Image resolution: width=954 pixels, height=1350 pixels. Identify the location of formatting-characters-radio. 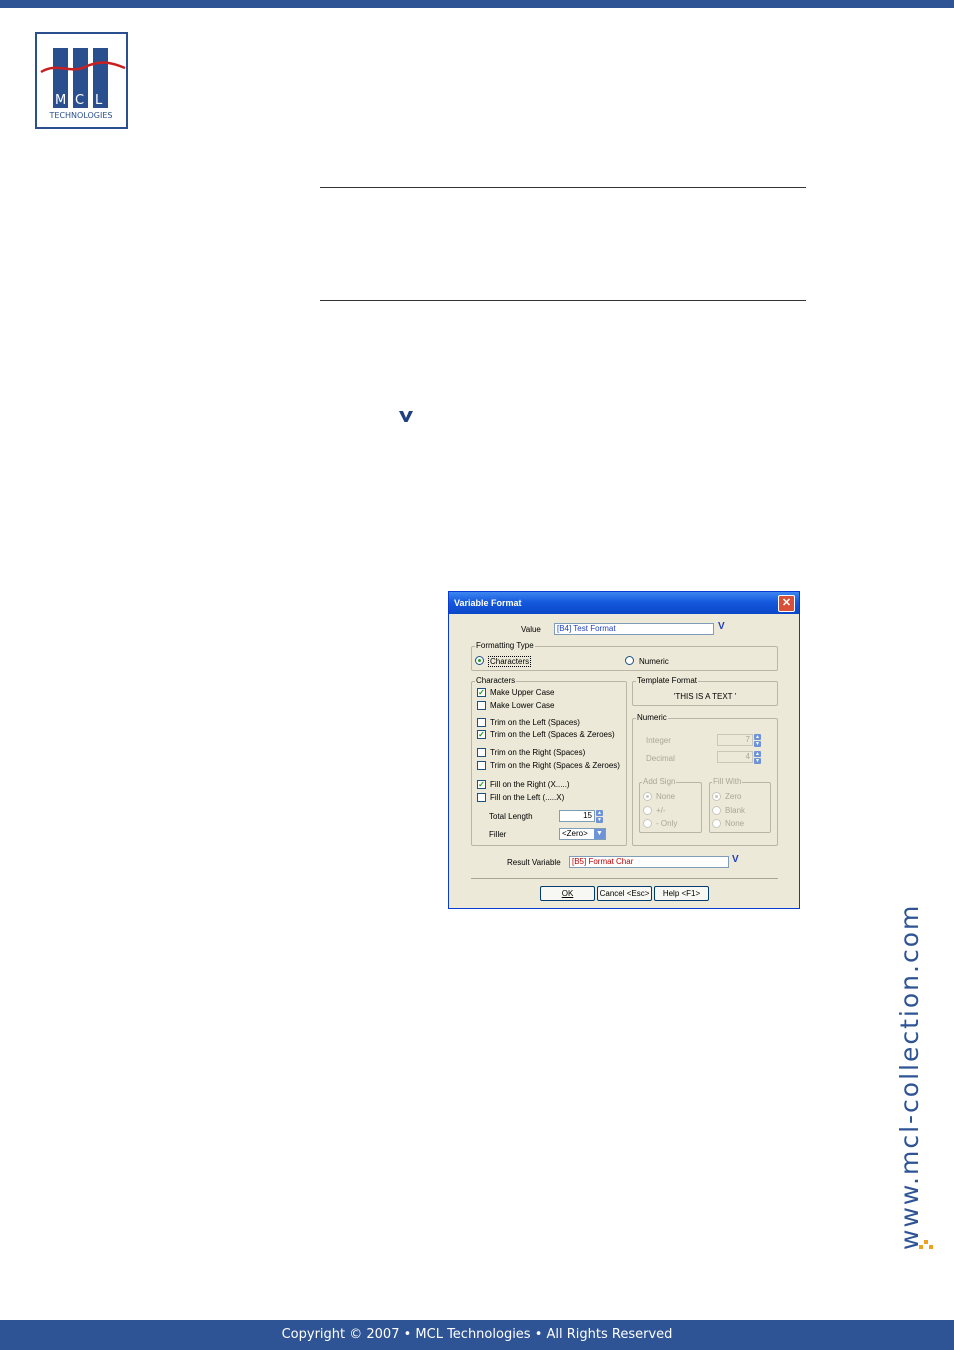
(479, 660).